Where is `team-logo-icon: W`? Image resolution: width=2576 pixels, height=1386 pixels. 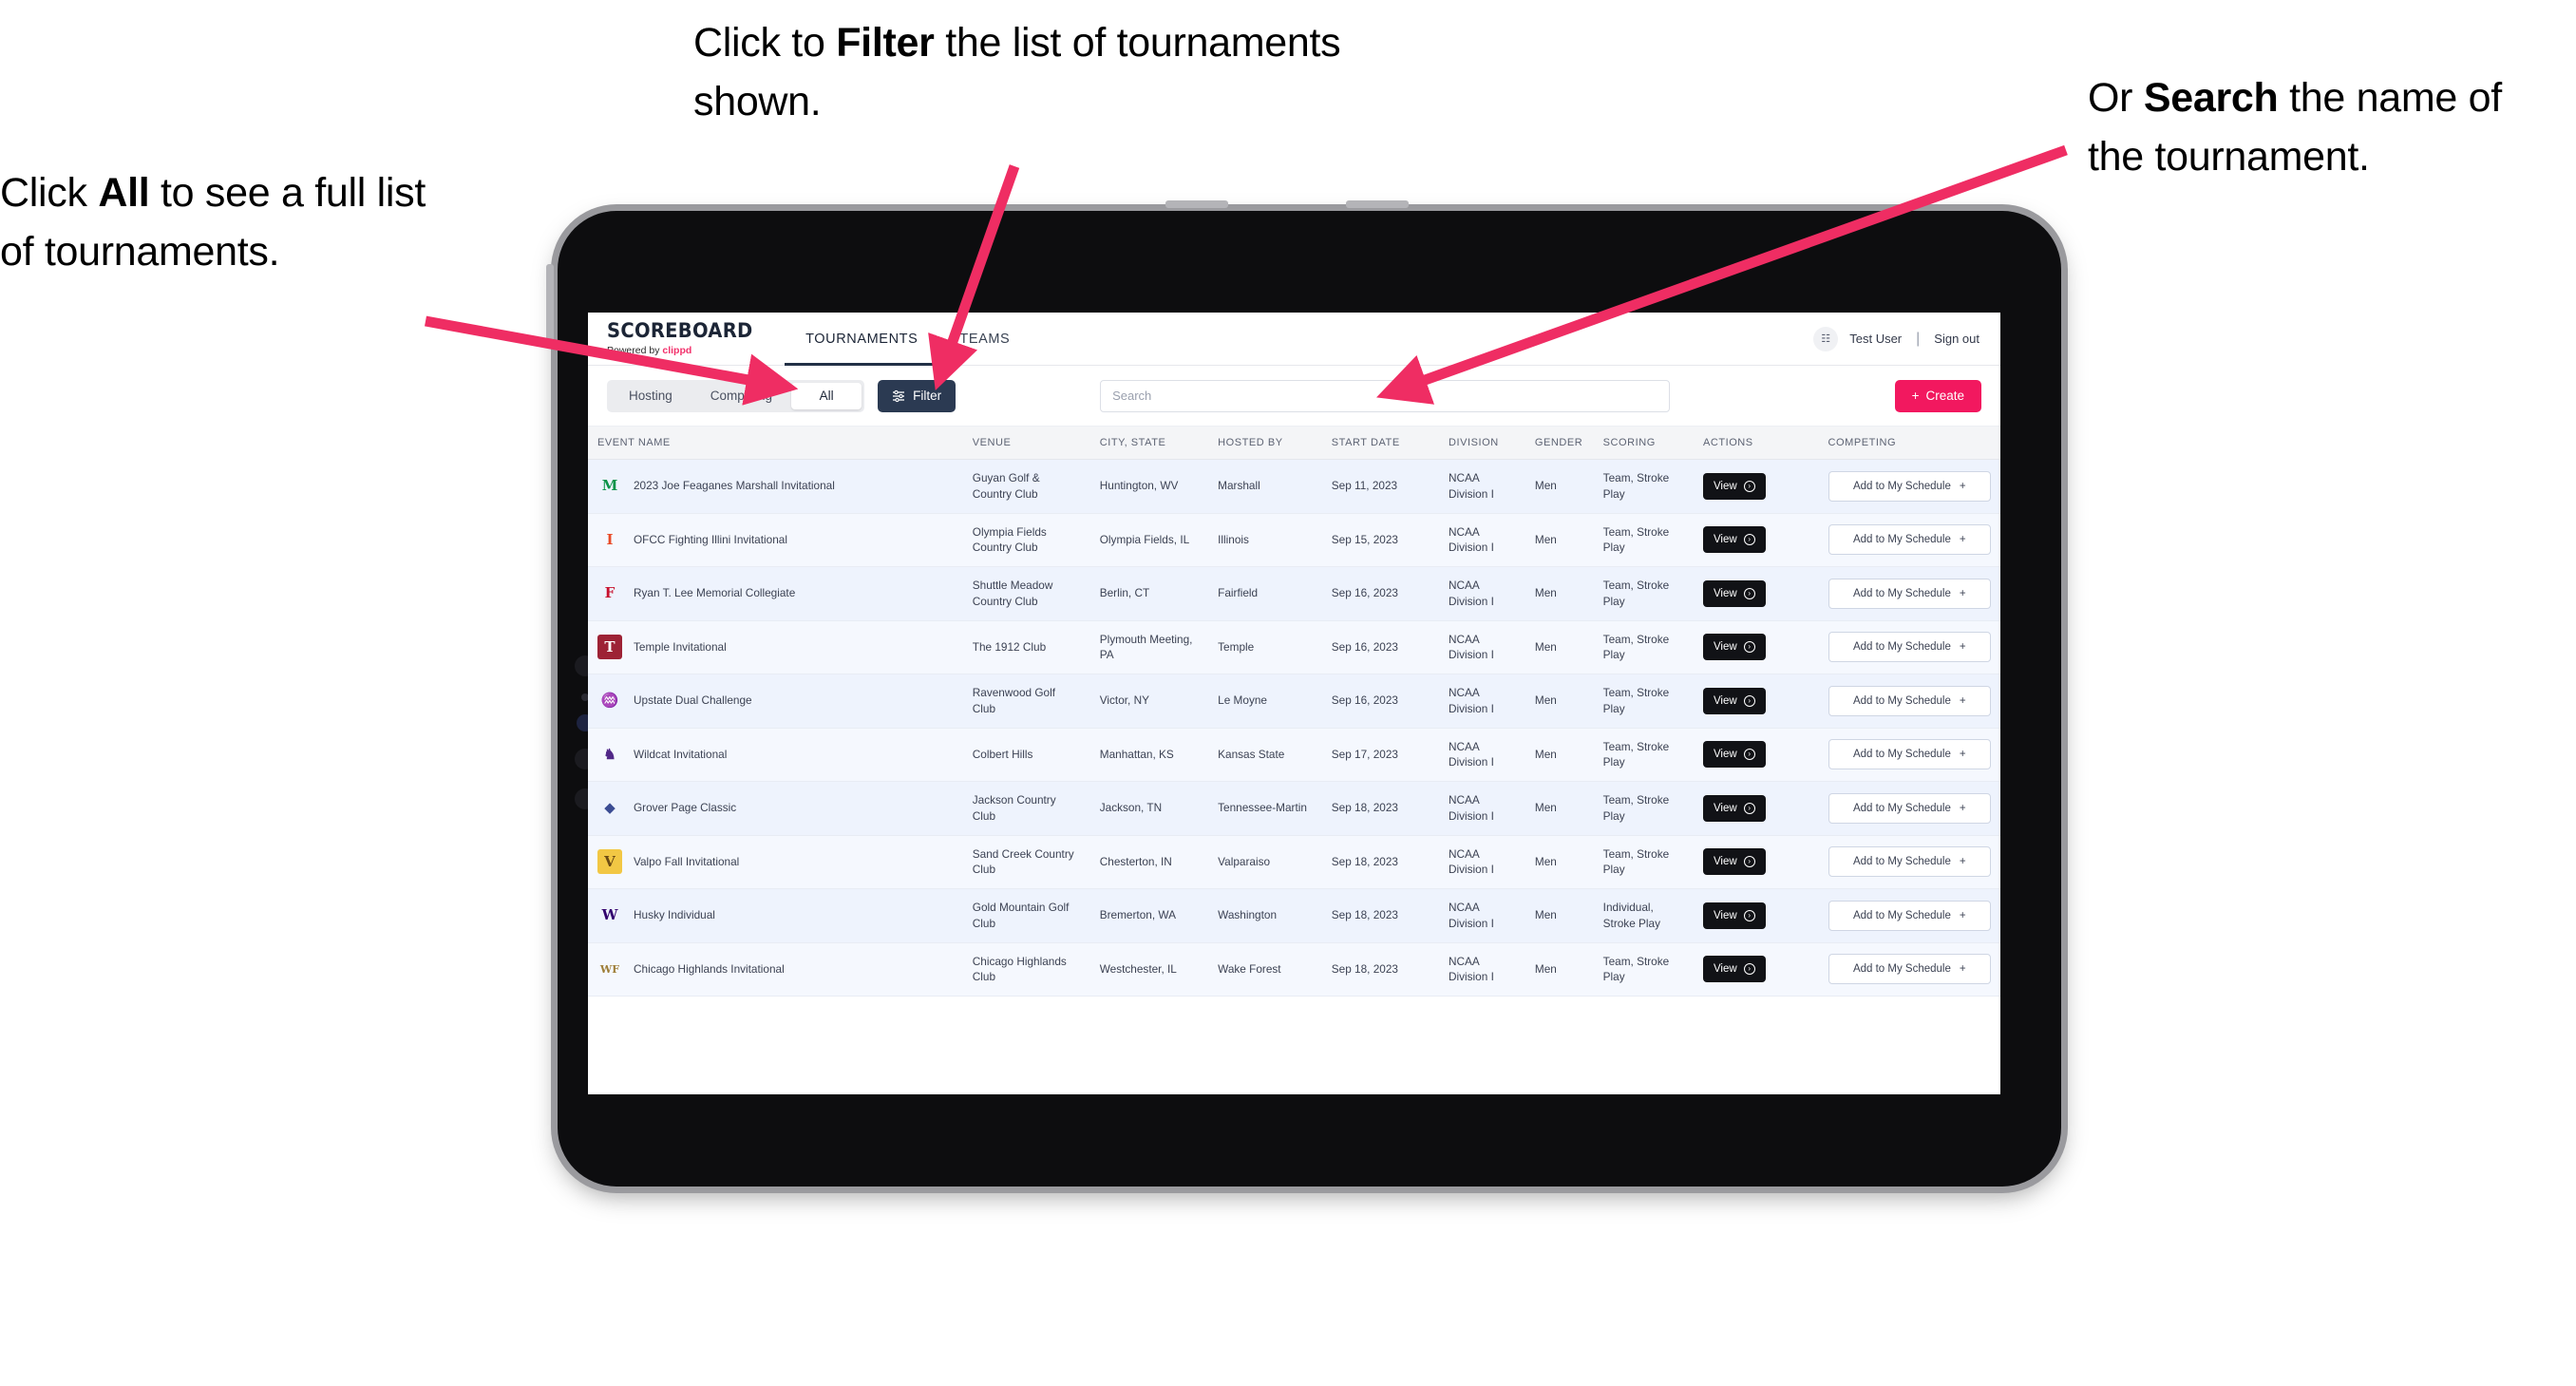
team-logo-icon: W is located at coordinates (609, 915).